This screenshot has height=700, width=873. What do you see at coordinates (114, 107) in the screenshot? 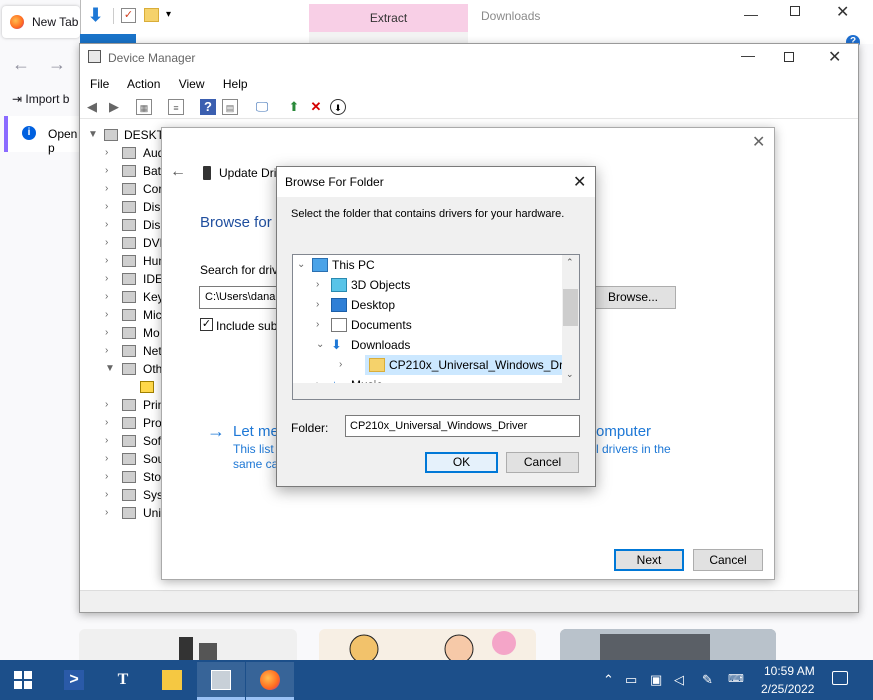
I see `forward-icon: ▶` at bounding box center [114, 107].